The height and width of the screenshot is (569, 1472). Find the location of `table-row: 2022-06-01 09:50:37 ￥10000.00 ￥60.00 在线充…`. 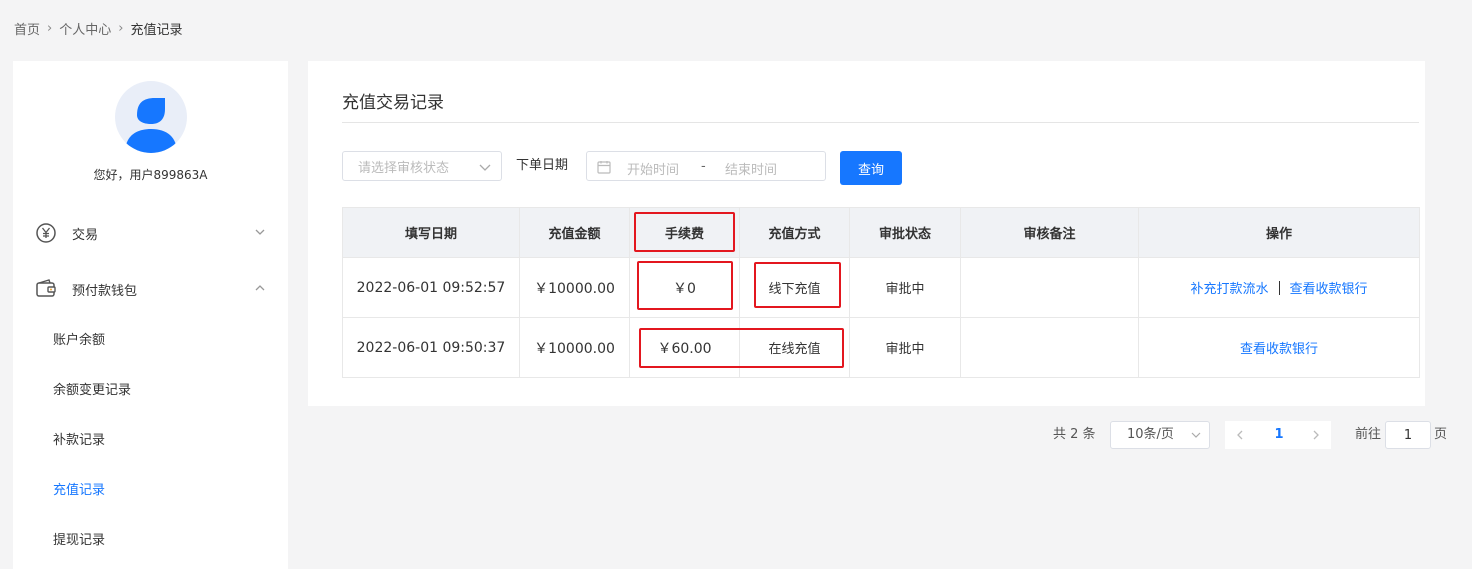

table-row: 2022-06-01 09:50:37 ￥10000.00 ￥60.00 在线充… is located at coordinates (881, 347).